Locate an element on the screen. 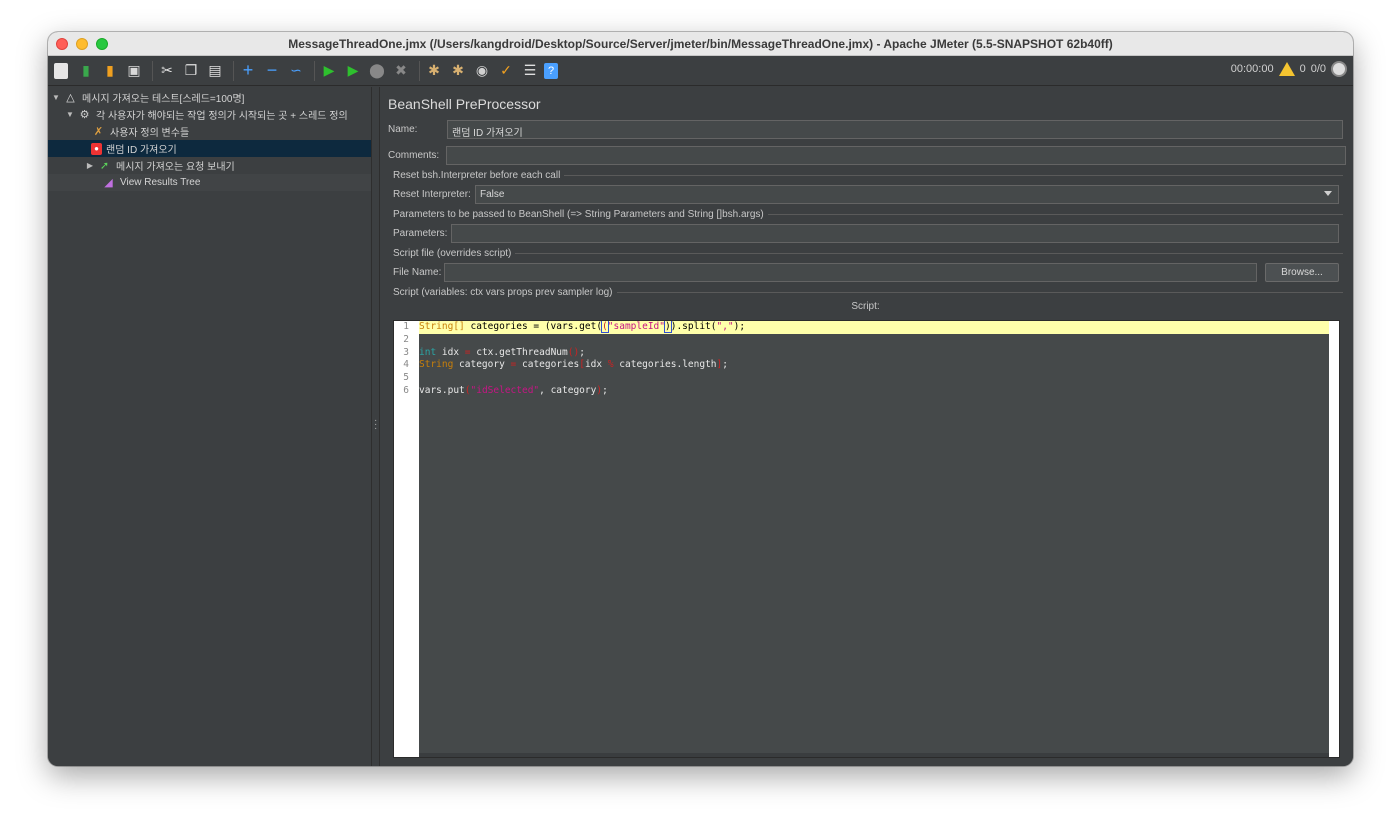 The image size is (1400, 829). search-icon: ◉ is located at coordinates (482, 71).